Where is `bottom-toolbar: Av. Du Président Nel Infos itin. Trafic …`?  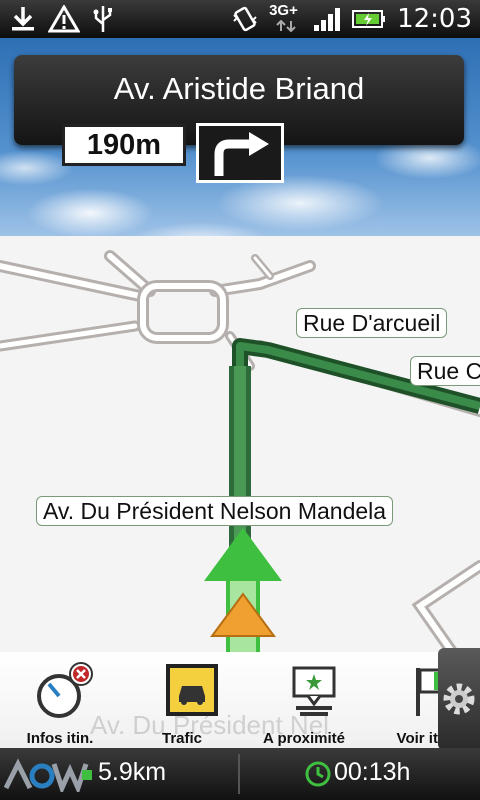
bottom-toolbar: Av. Du Président Nel Infos itin. Trafic … is located at coordinates (240, 700).